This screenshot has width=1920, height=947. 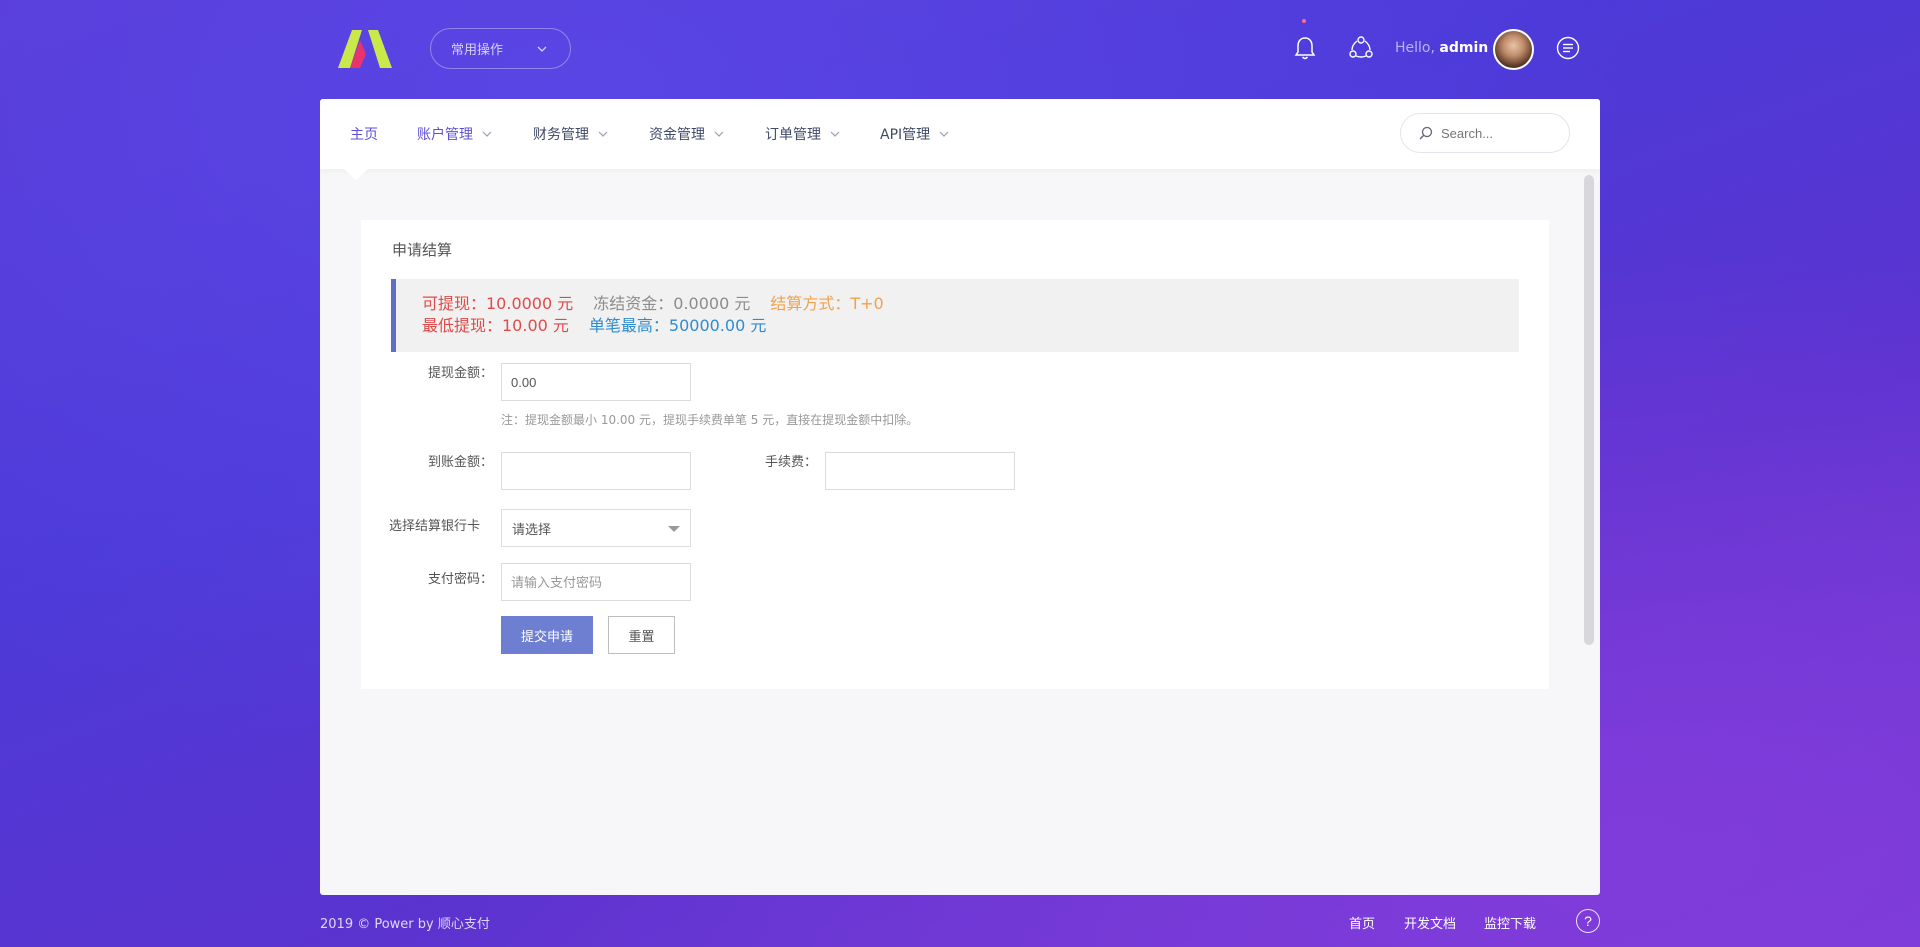 What do you see at coordinates (477, 50) in the screenshot?
I see `quick-actions-label: 常用操作` at bounding box center [477, 50].